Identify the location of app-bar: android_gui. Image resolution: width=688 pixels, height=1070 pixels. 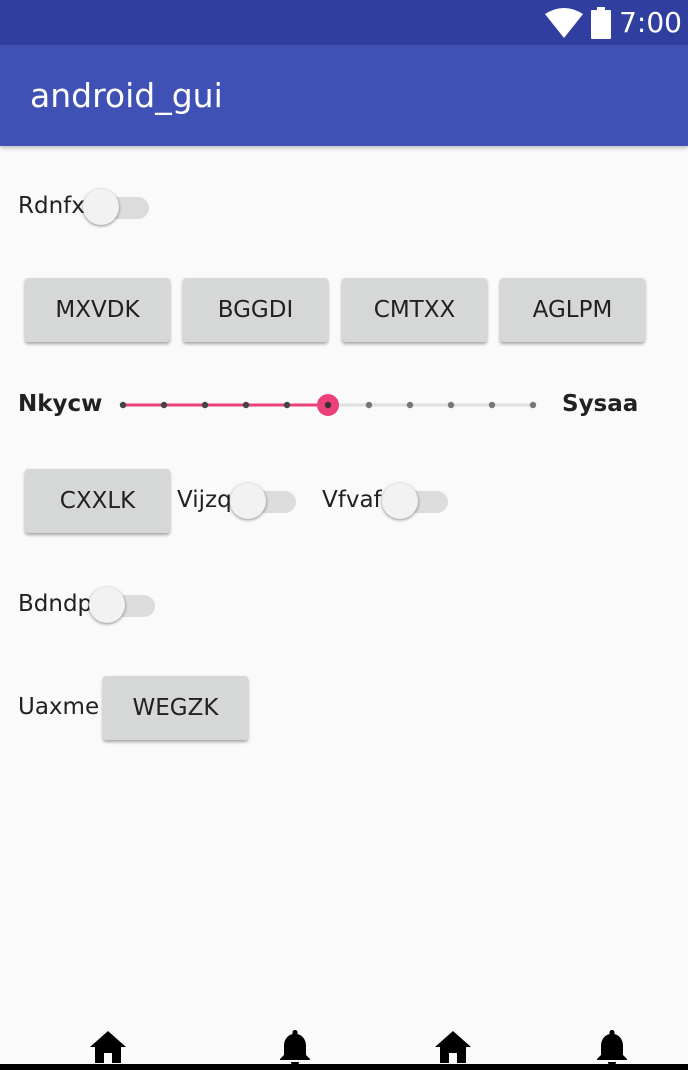
(344, 95).